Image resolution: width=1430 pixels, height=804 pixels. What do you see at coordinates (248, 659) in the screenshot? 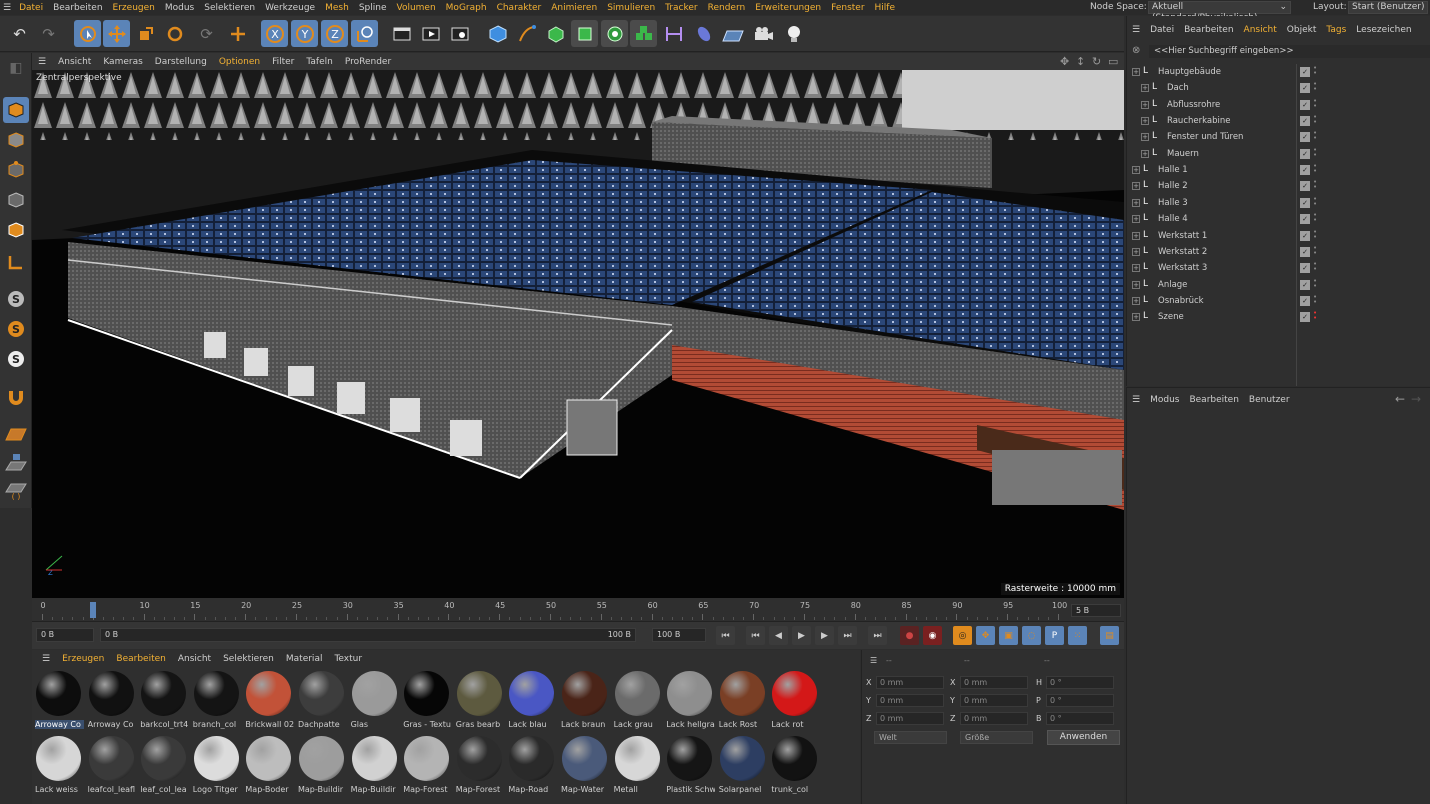
I see `material-menu-selektieren: Selektieren` at bounding box center [248, 659].